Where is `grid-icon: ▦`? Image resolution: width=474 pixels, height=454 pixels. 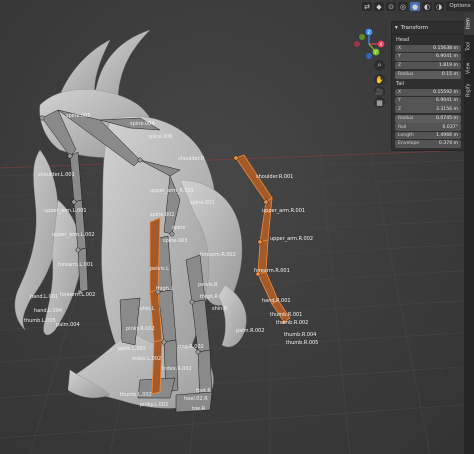
grid-icon: ▦ is located at coordinates (379, 102).